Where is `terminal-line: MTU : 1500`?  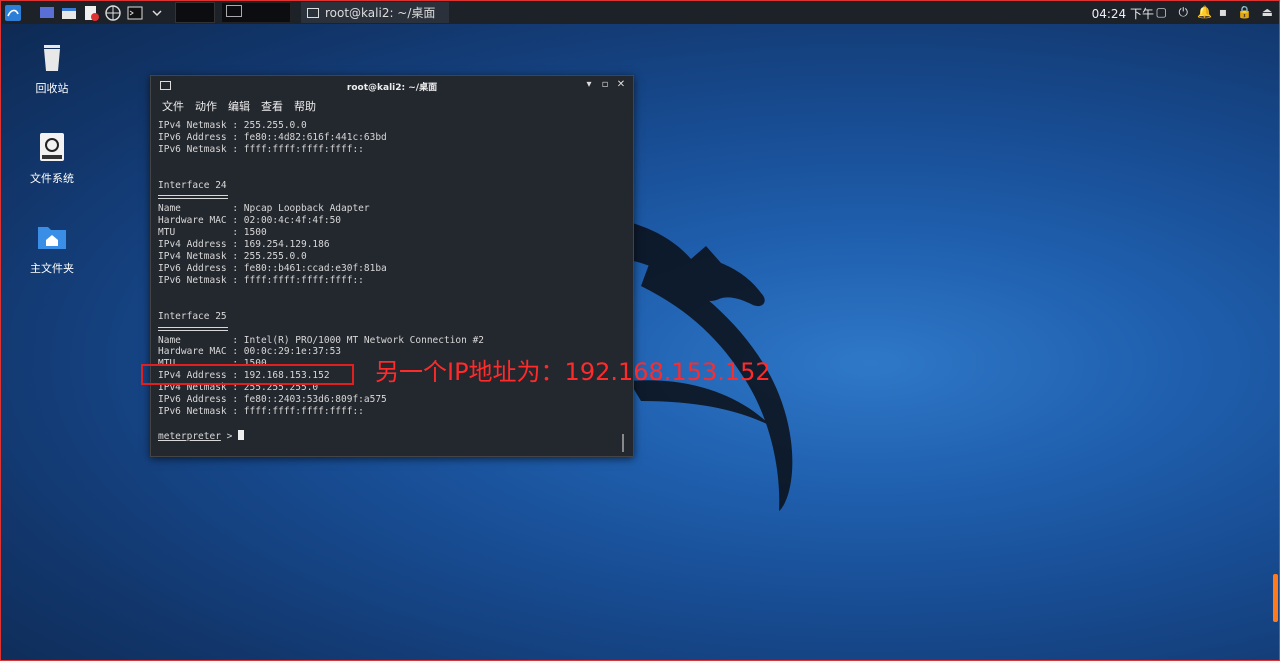 terminal-line: MTU : 1500 is located at coordinates (212, 233).